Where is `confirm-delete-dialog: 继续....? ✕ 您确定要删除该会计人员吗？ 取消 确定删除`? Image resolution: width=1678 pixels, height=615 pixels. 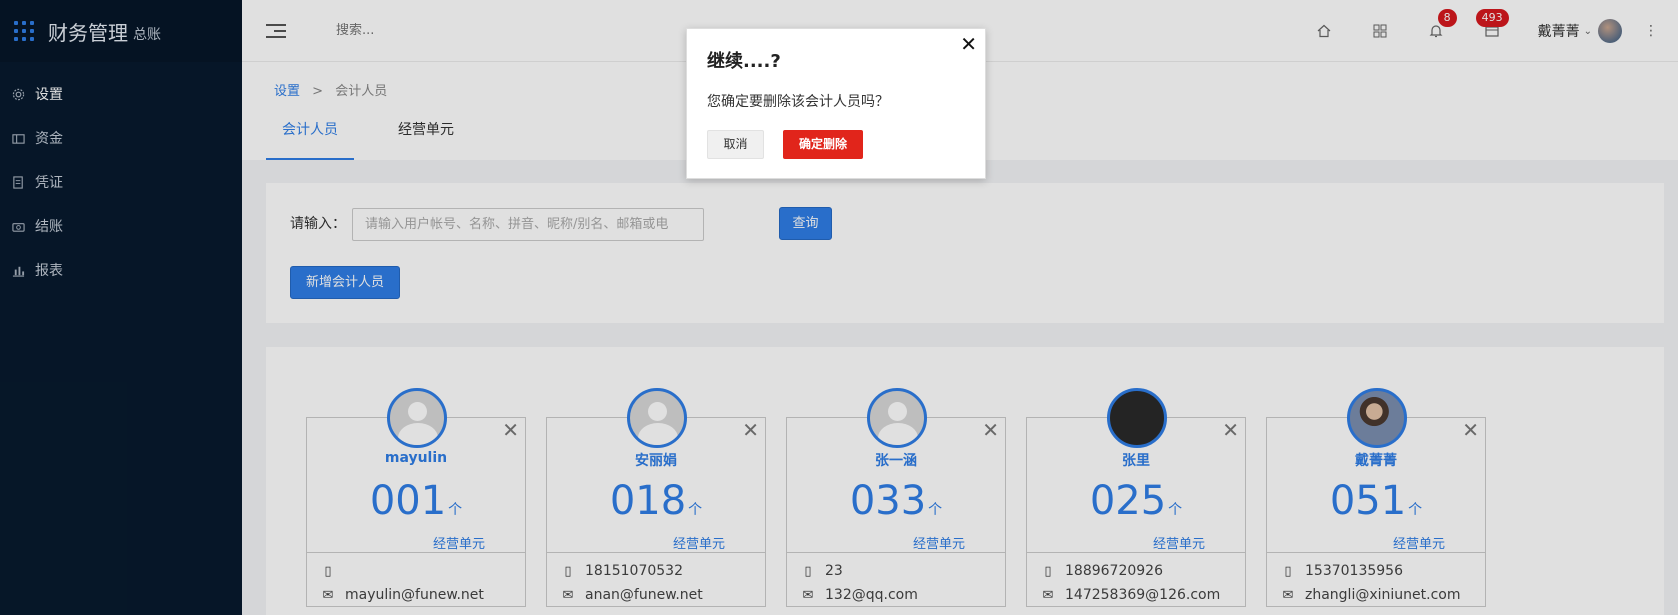
confirm-delete-dialog: 继续....? ✕ 您确定要删除该会计人员吗？ 取消 确定删除 is located at coordinates (836, 103).